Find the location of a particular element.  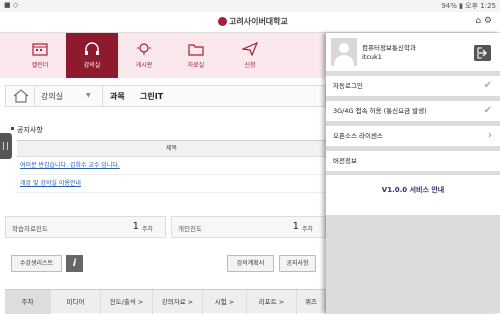

info-button: i is located at coordinates (74, 263).